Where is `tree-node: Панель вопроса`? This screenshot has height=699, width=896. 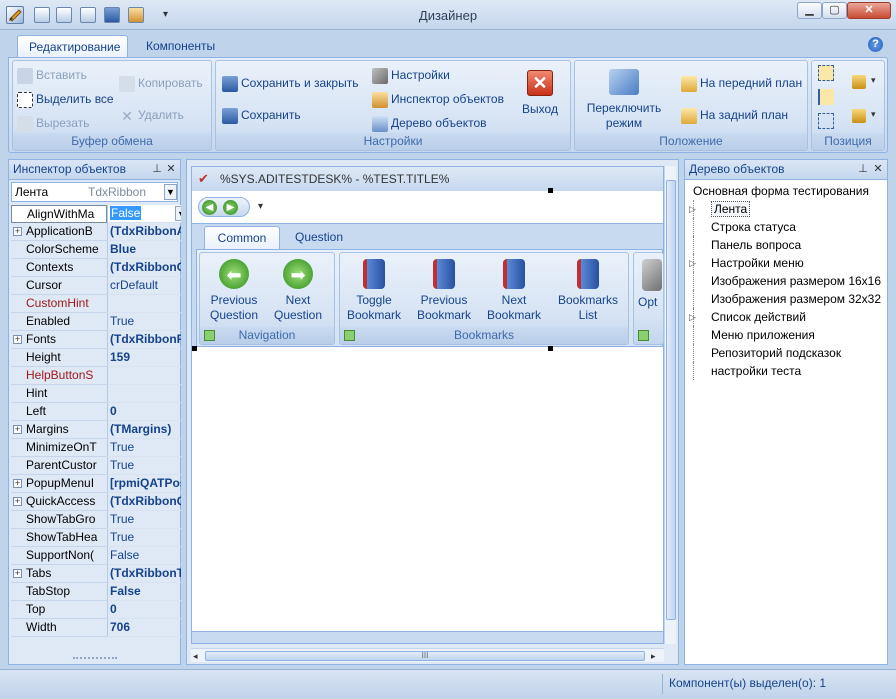 tree-node: Панель вопроса is located at coordinates (747, 245).